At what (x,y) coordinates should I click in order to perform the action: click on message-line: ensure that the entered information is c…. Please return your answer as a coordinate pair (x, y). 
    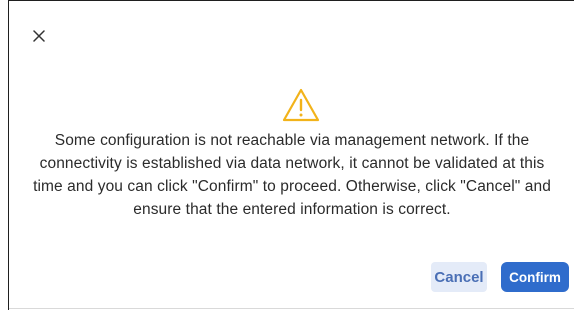
    Looking at the image, I should click on (292, 209).